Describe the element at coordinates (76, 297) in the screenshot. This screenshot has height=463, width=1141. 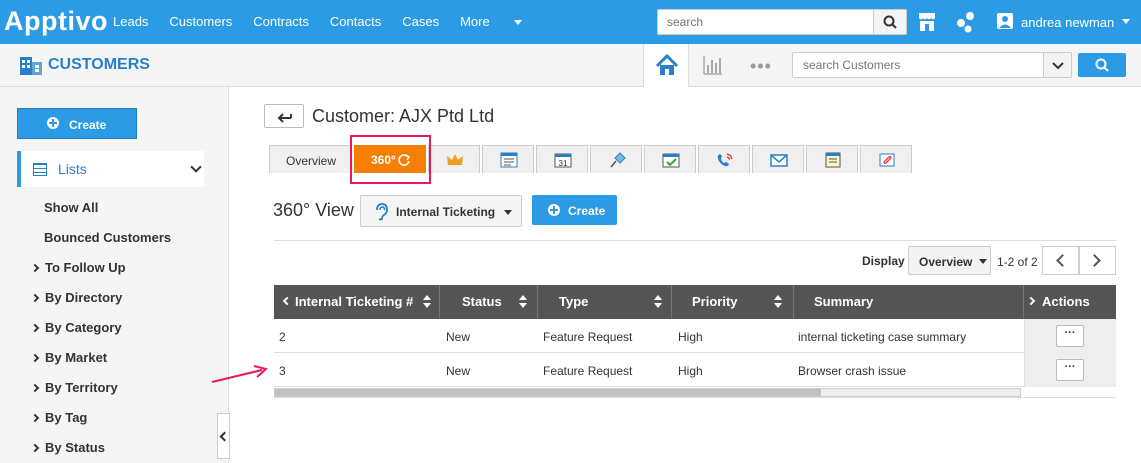
I see `sidebar-item-by-directory: By Directory` at that location.